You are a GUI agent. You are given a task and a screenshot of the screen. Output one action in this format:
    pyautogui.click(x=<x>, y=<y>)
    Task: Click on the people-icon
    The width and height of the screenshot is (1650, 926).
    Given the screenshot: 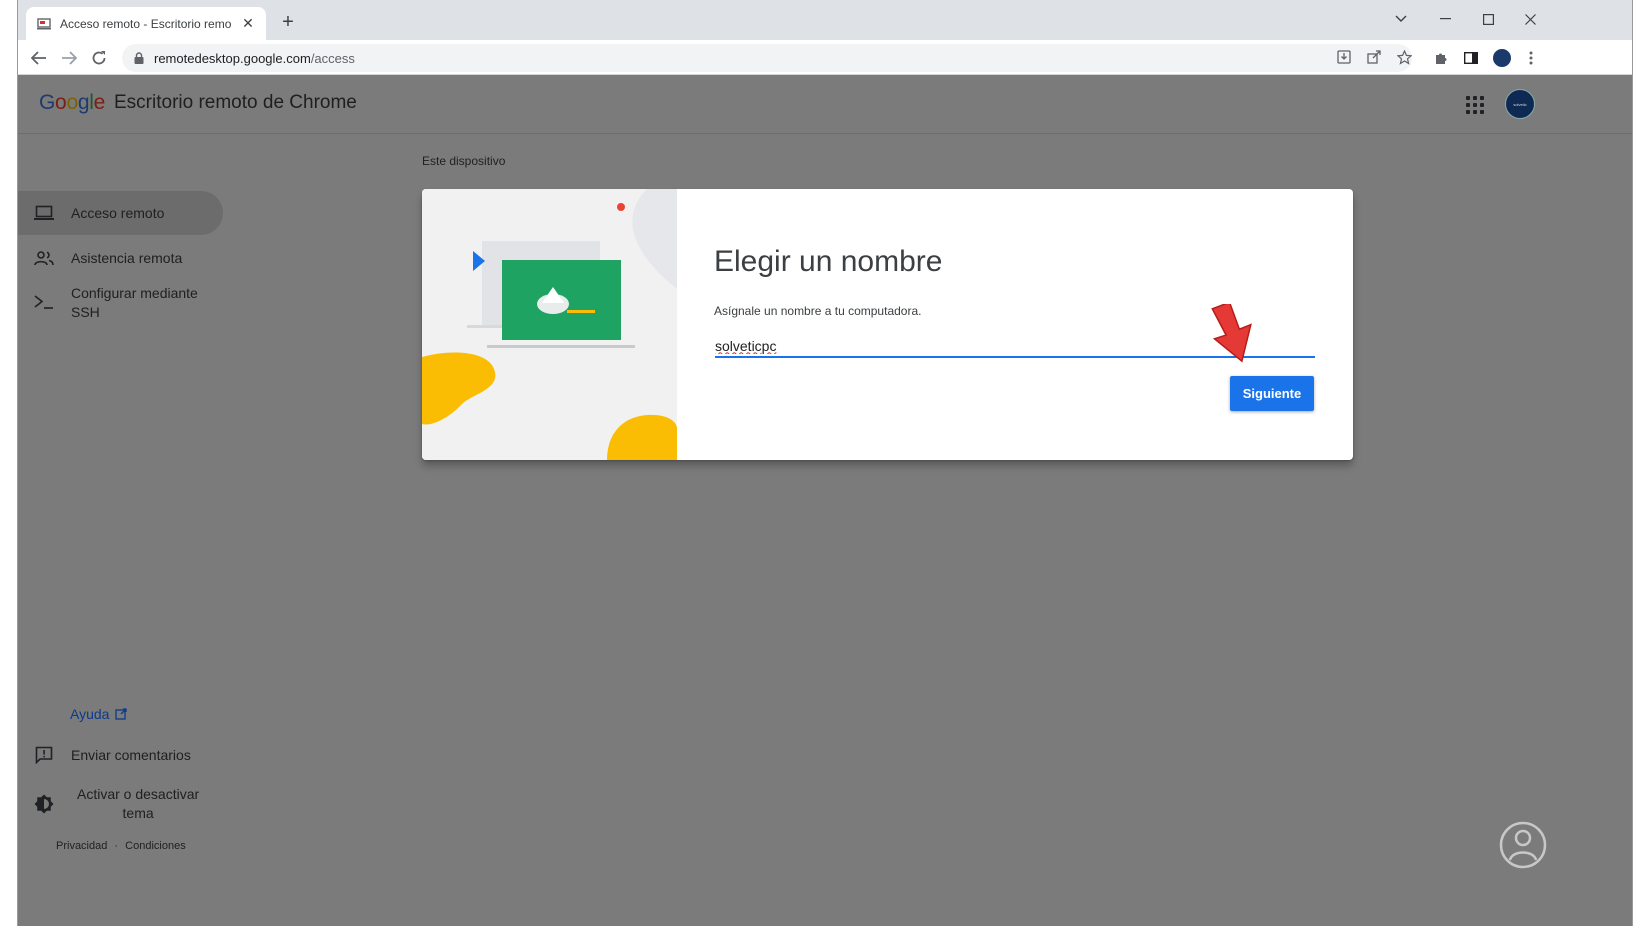 What is the action you would take?
    pyautogui.click(x=44, y=258)
    